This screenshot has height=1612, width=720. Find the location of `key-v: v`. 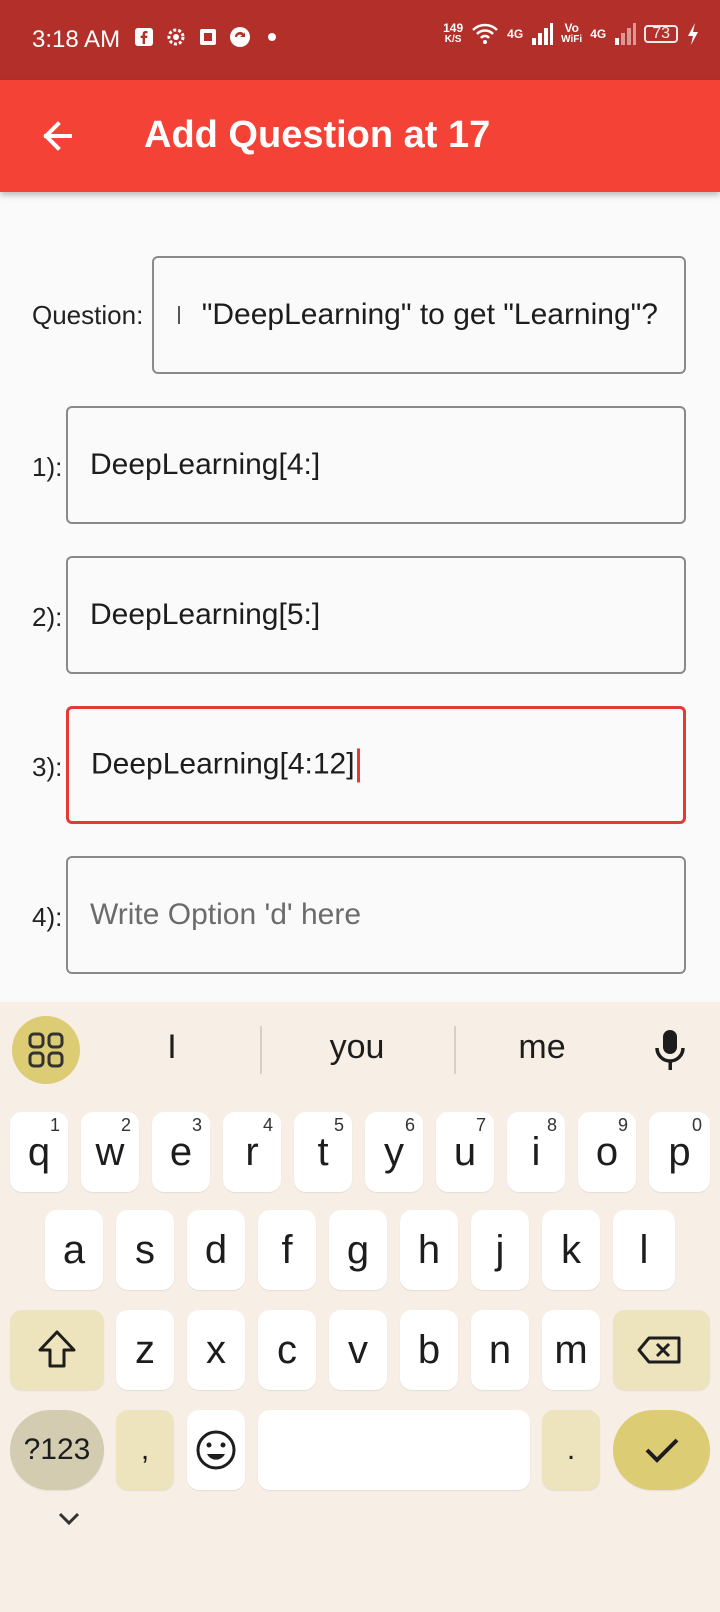

key-v: v is located at coordinates (358, 1350).